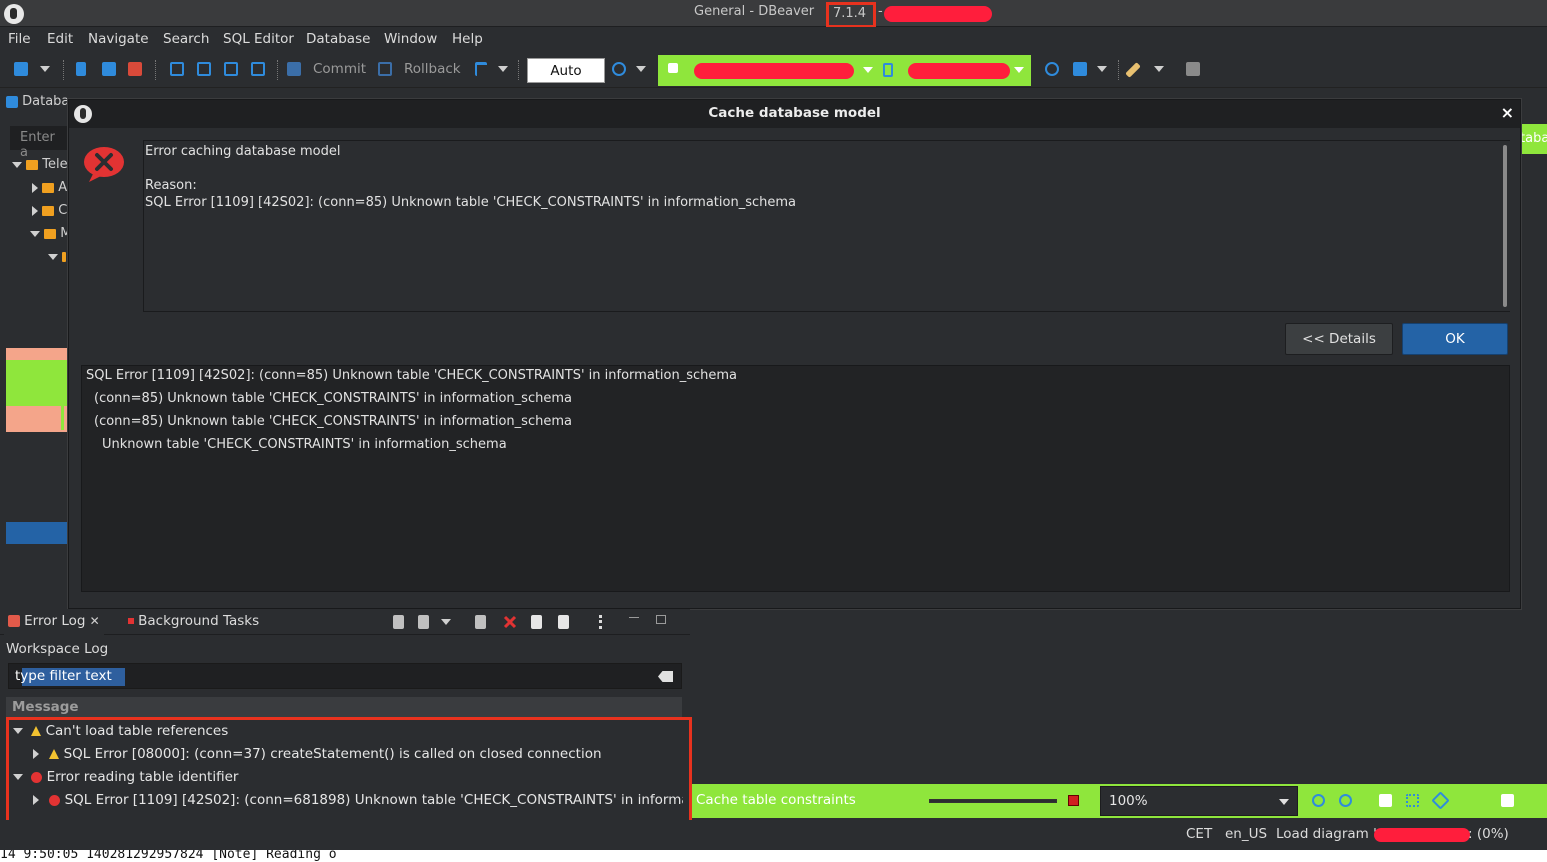 This screenshot has height=862, width=1547. Describe the element at coordinates (81, 69) in the screenshot. I see `connect-icon` at that location.